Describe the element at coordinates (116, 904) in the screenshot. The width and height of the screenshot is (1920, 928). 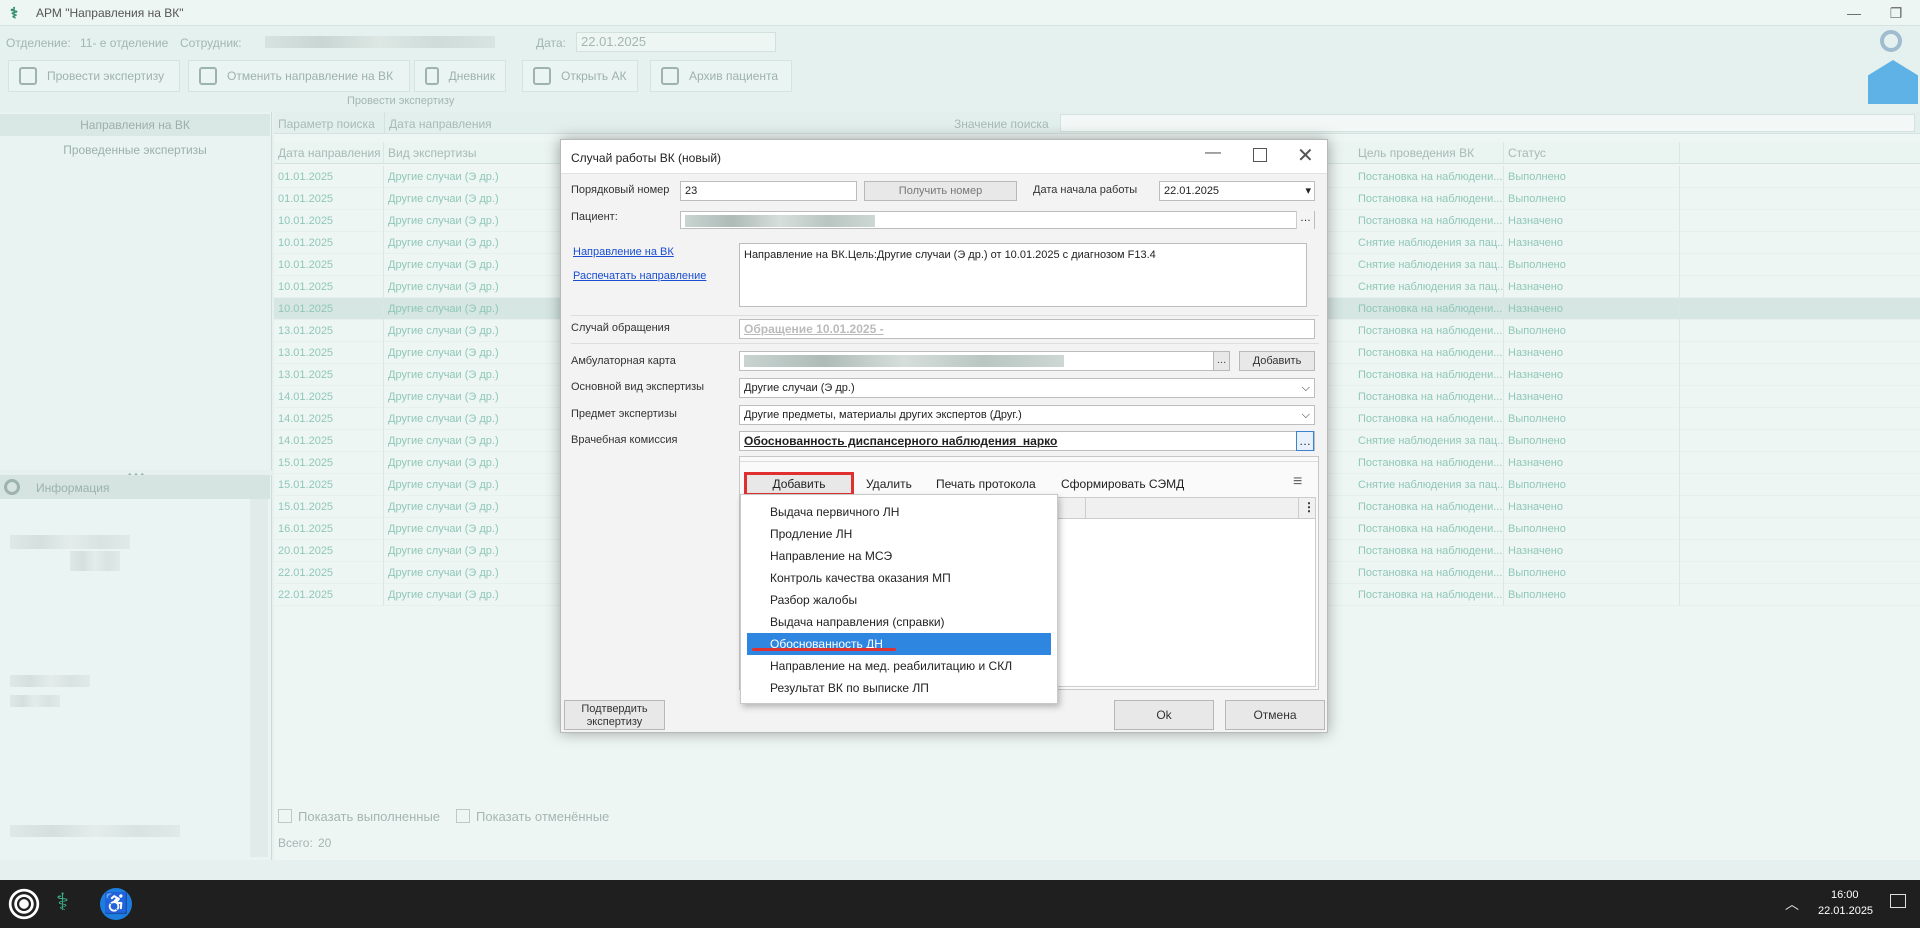
I see `accessibility-icon: ♿` at that location.